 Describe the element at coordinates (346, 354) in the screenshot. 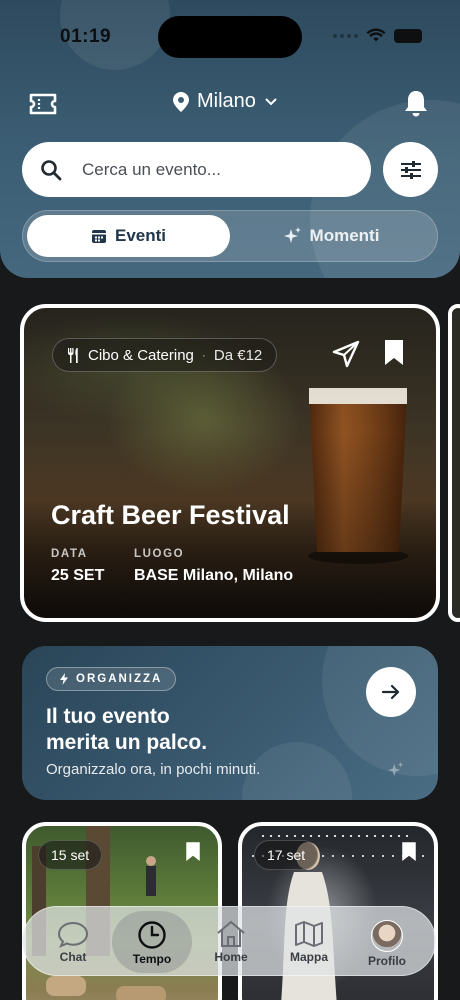

I see `share-icon` at that location.